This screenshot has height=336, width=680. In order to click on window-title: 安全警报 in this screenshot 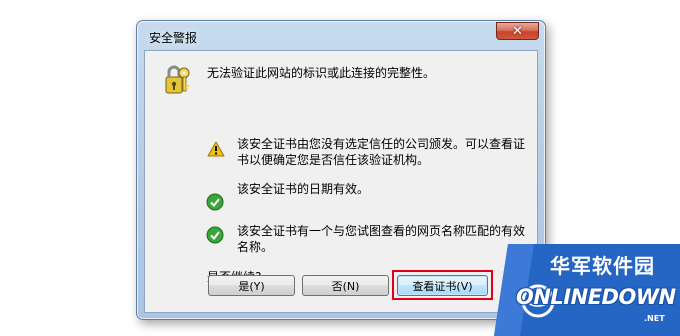, I will do `click(173, 38)`.